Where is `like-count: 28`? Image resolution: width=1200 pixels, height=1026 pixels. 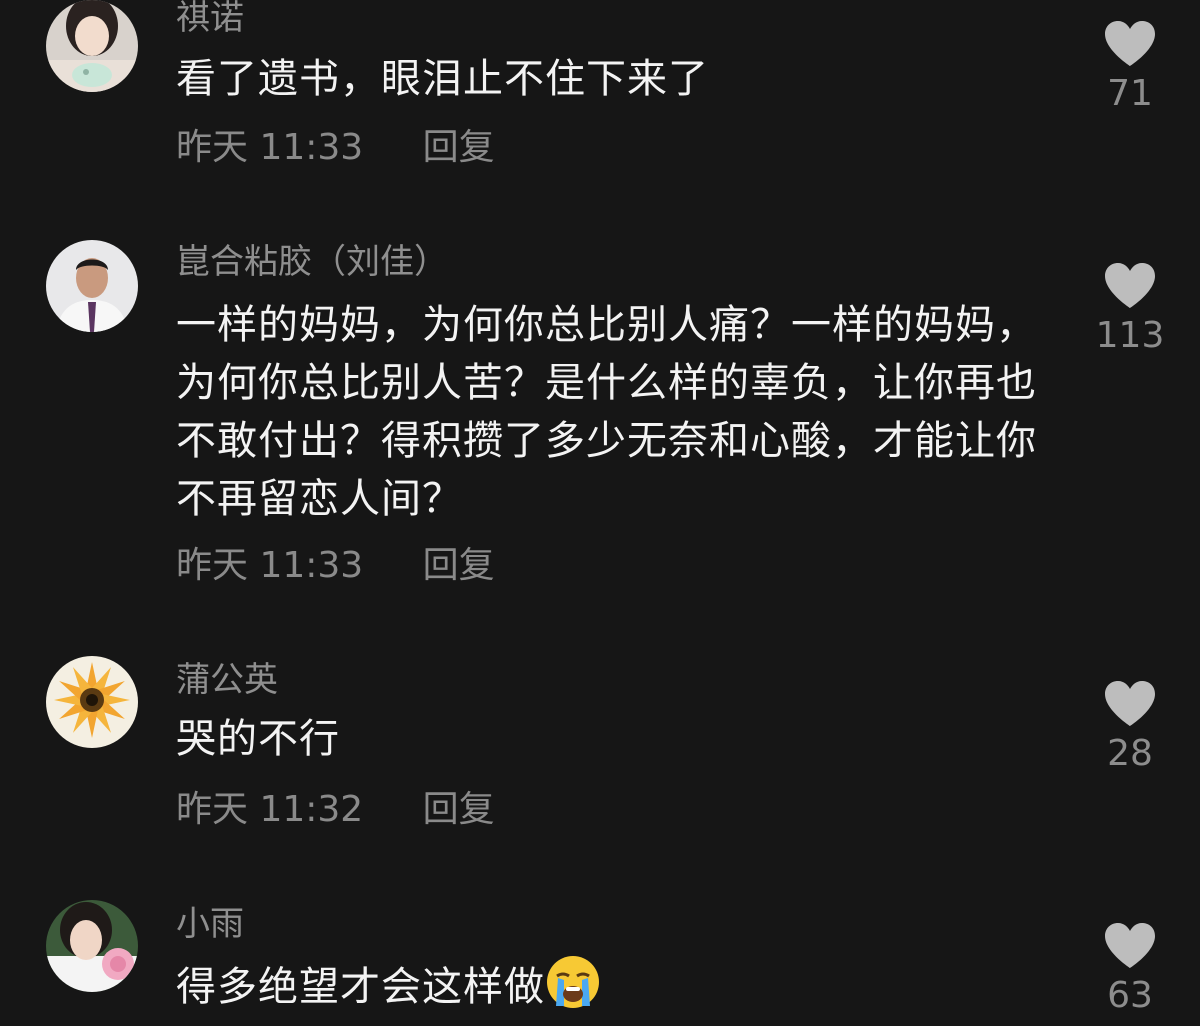 like-count: 28 is located at coordinates (1130, 753).